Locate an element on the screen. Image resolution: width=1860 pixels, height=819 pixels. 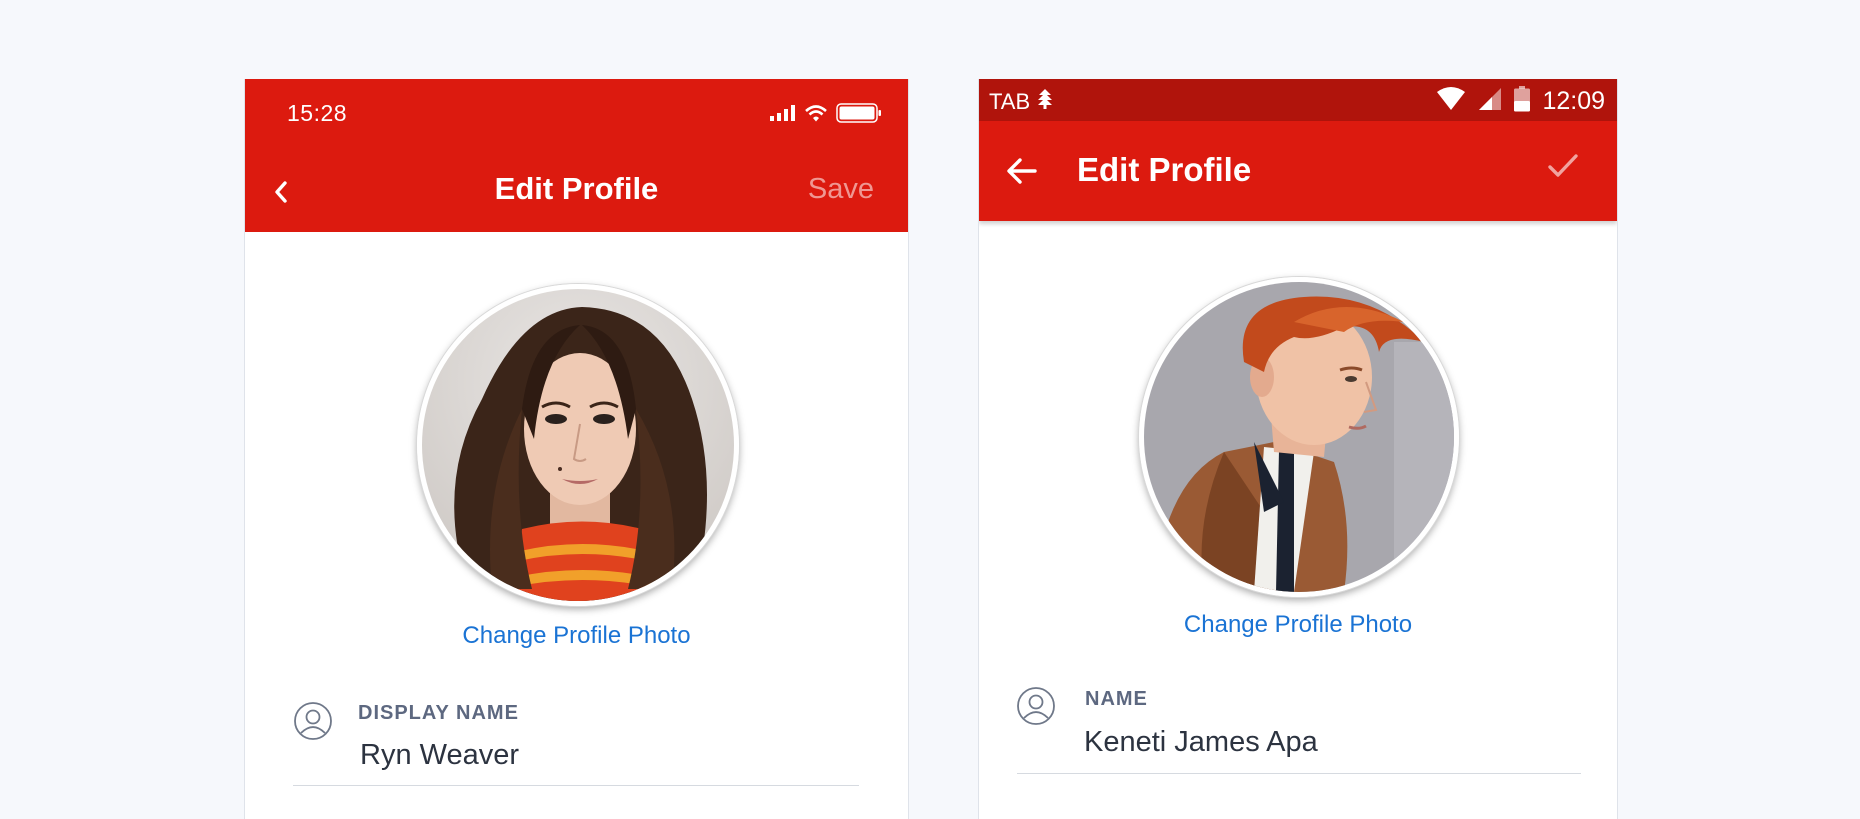
save-button is located at coordinates (1563, 168).